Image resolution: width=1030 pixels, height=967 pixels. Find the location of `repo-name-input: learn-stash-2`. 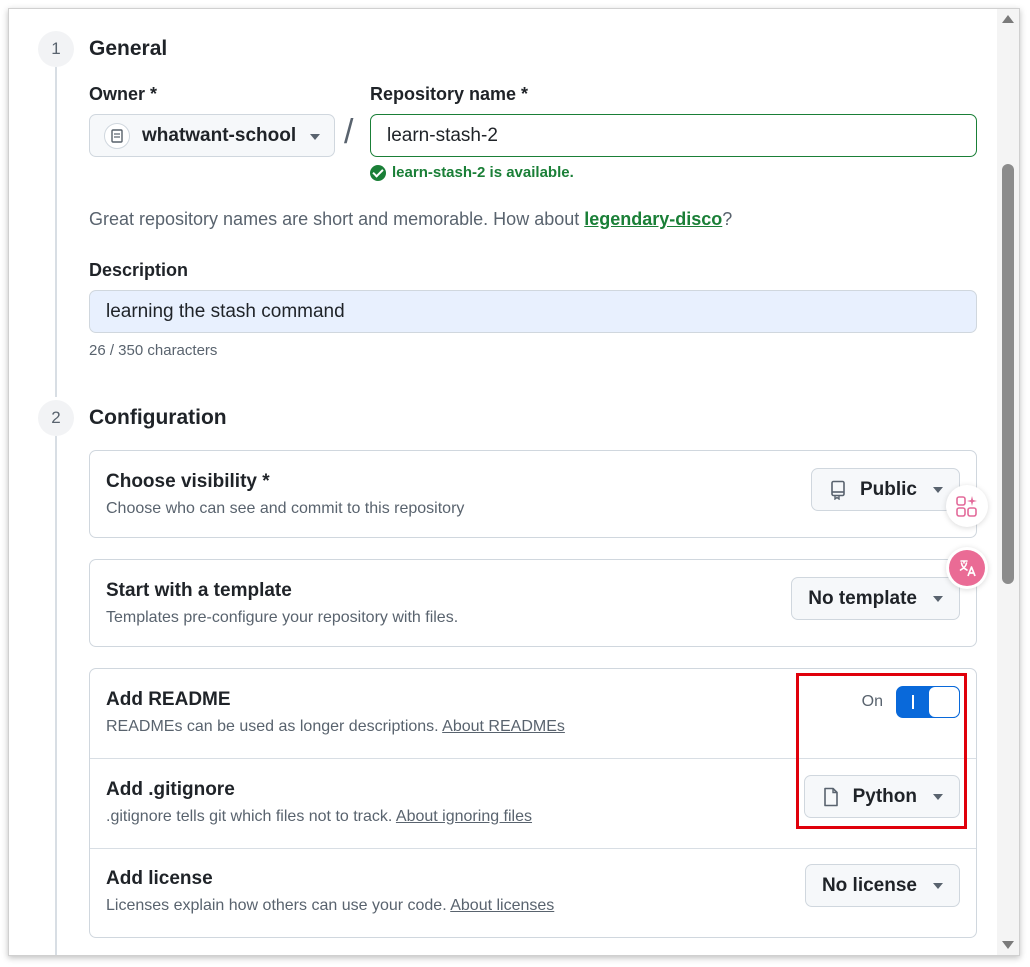

repo-name-input: learn-stash-2 is located at coordinates (673, 135).